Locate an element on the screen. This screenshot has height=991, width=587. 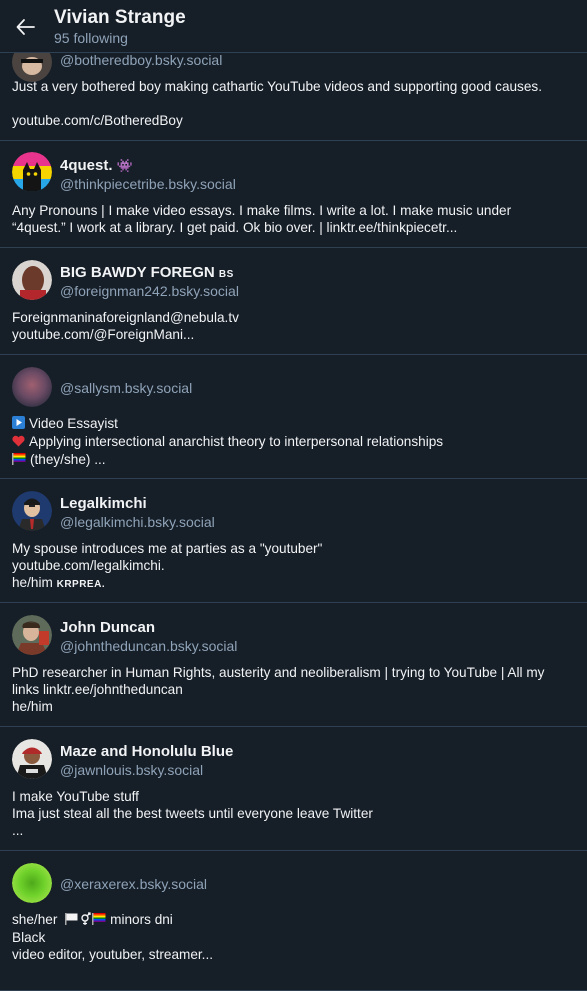
user-handle: @sallysm.bsky.social is located at coordinates (126, 388).